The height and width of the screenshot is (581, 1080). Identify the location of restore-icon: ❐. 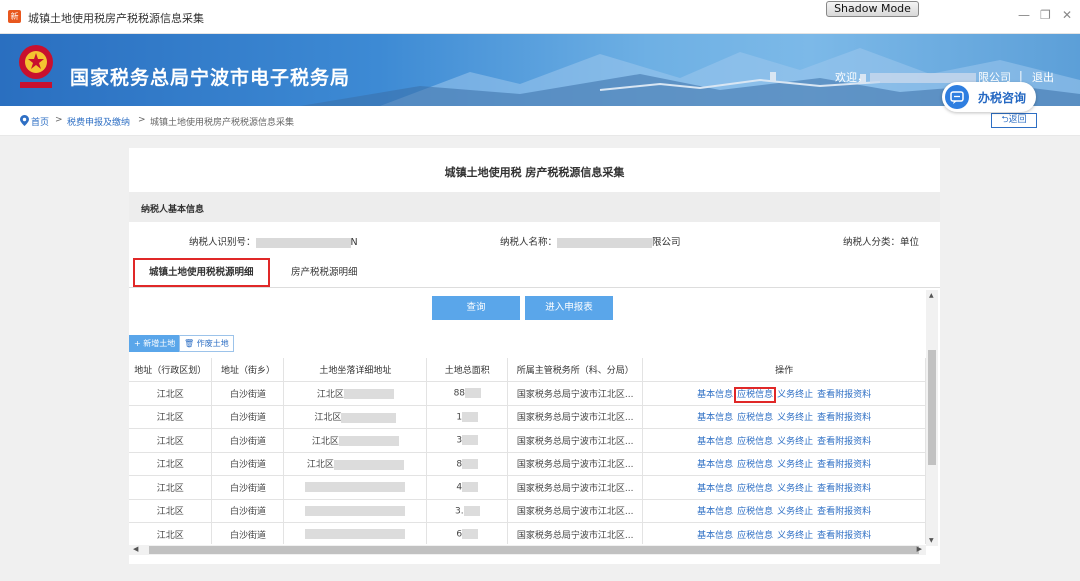
(1045, 15).